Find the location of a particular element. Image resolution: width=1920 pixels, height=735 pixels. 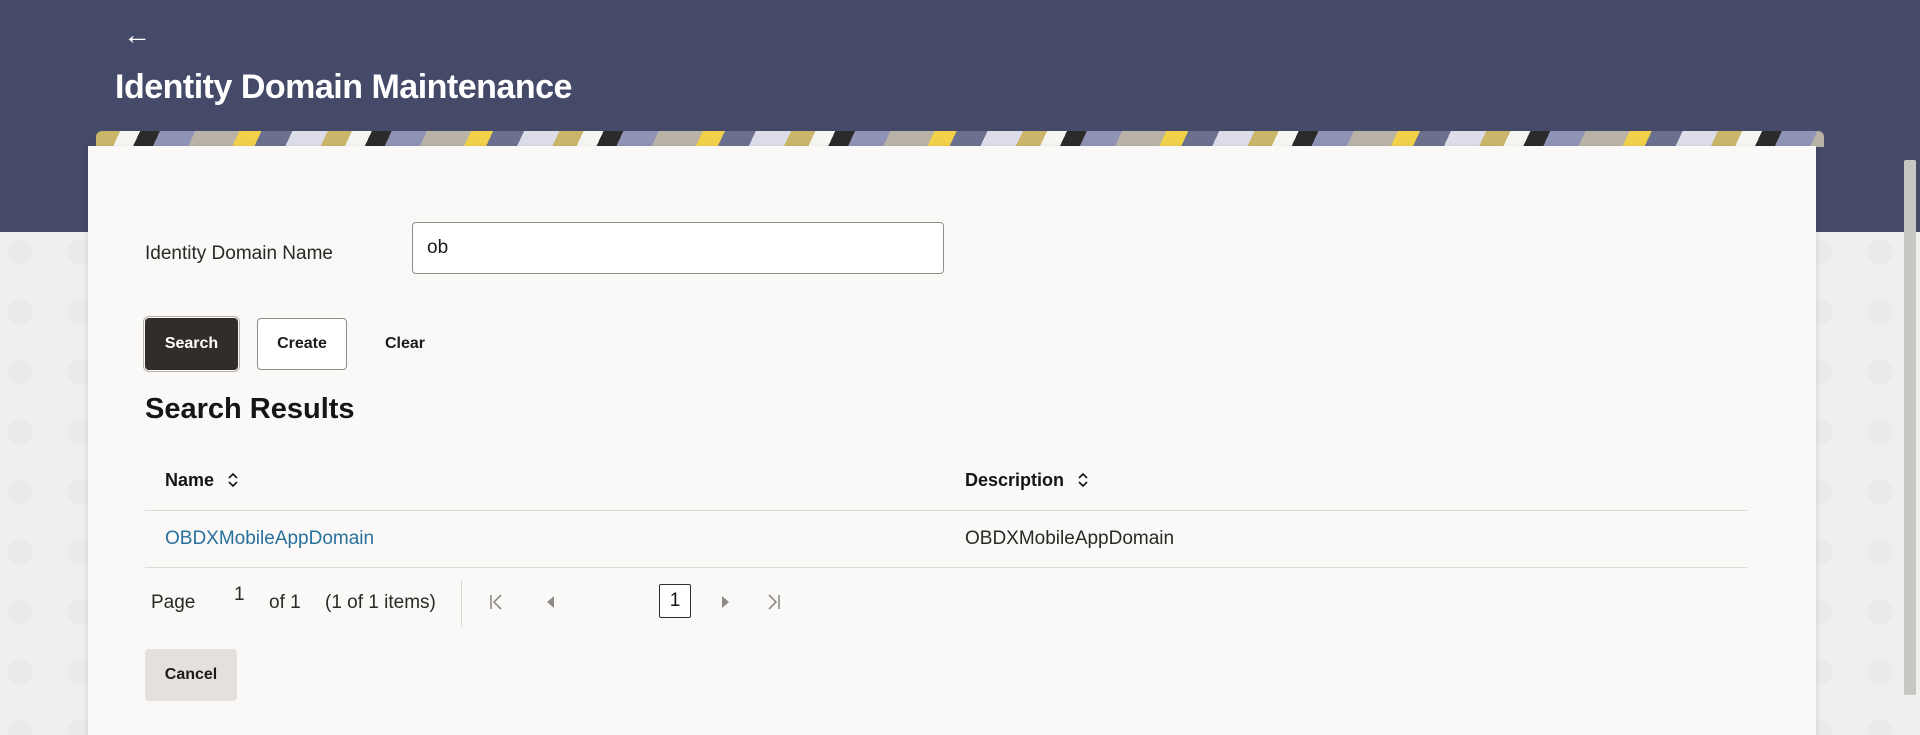

page-title: Identity Domain Maintenance is located at coordinates (343, 87).